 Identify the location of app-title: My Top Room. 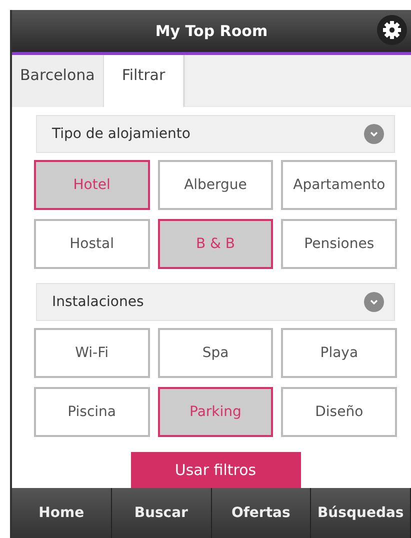
(211, 31).